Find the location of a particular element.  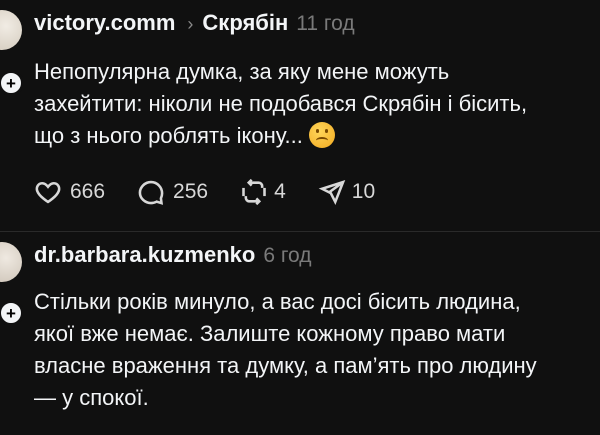

follow-plus-icon: + is located at coordinates (12, 83).